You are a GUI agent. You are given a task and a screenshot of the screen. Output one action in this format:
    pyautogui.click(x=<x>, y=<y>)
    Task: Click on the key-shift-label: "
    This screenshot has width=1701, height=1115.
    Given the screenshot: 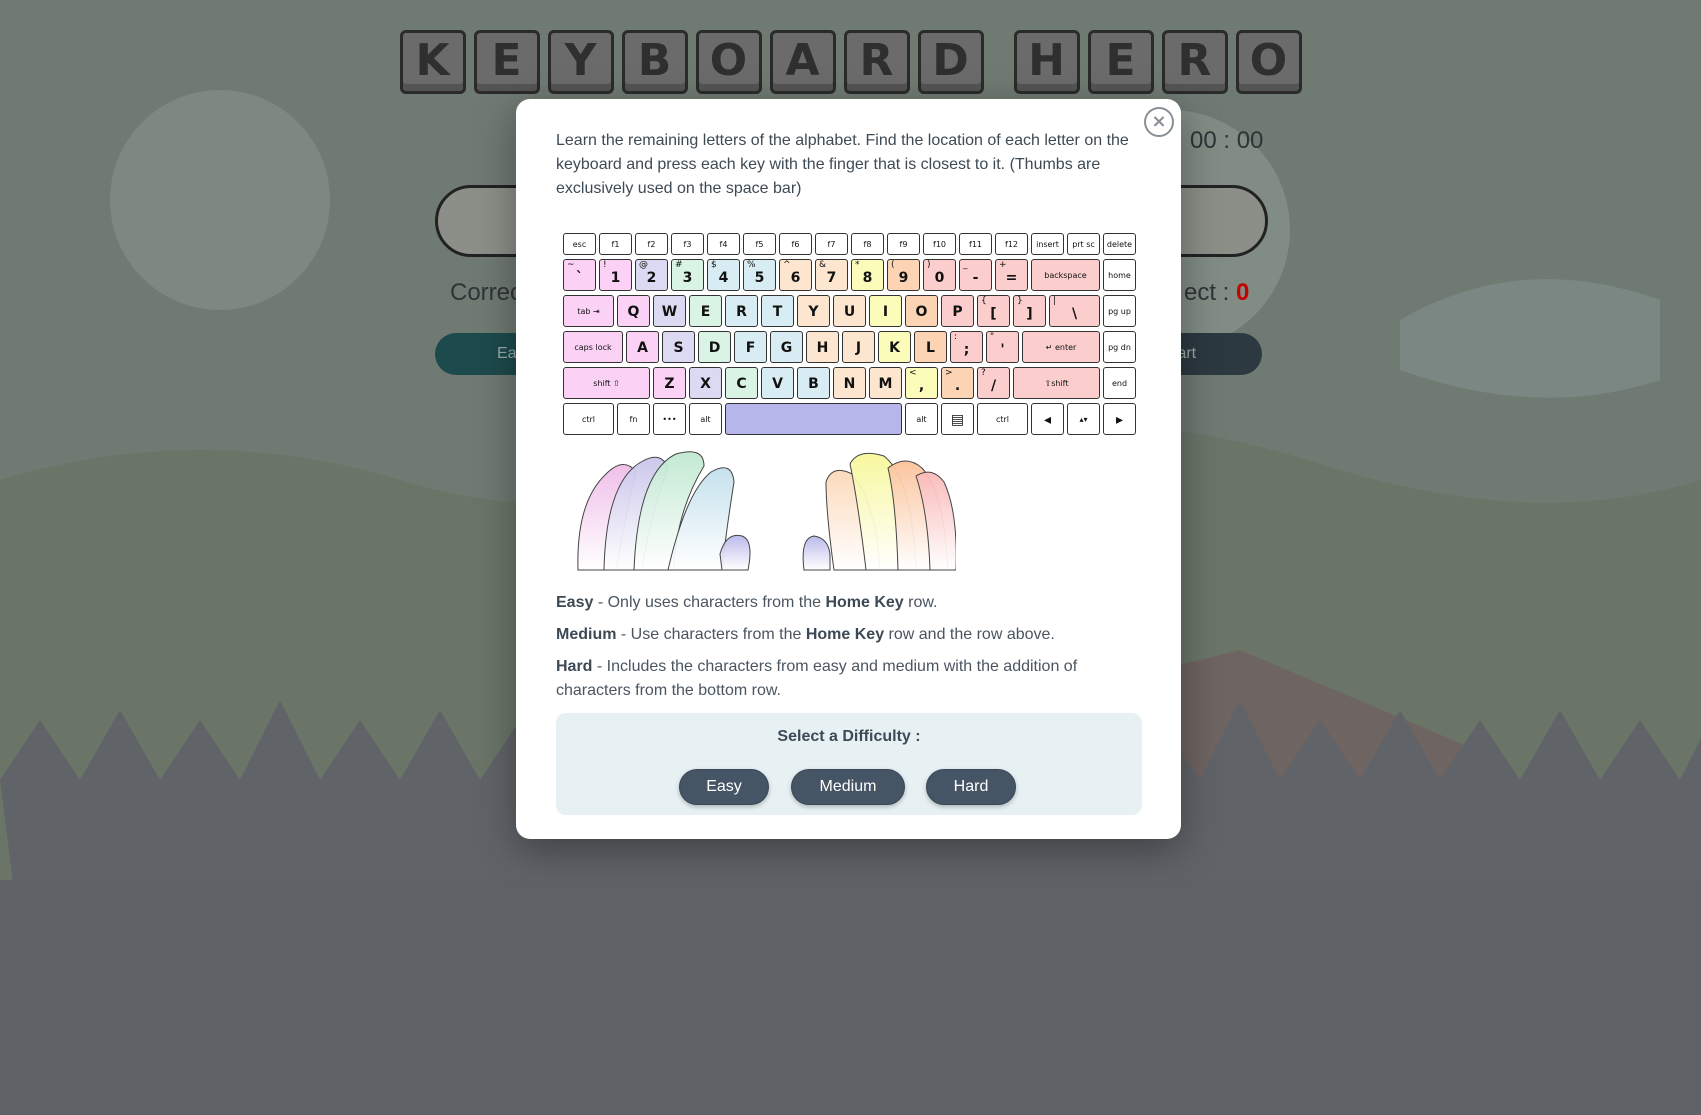 What is the action you would take?
    pyautogui.click(x=992, y=337)
    